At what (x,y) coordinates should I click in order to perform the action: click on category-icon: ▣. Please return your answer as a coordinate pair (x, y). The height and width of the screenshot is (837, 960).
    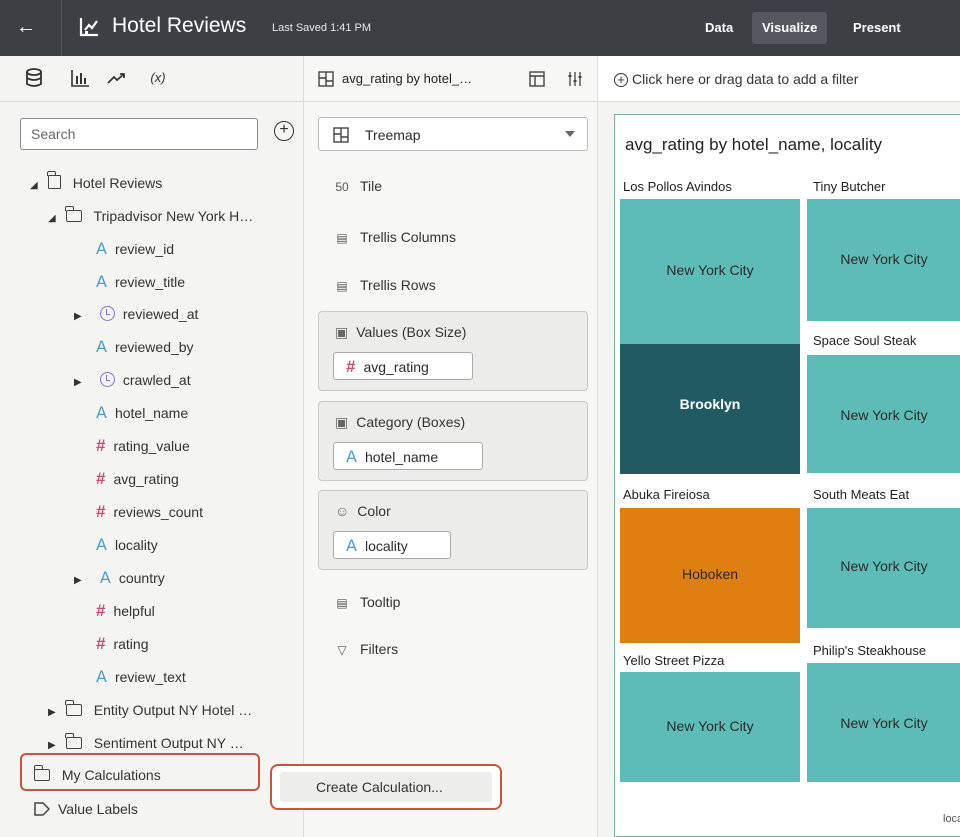
    Looking at the image, I should click on (342, 422).